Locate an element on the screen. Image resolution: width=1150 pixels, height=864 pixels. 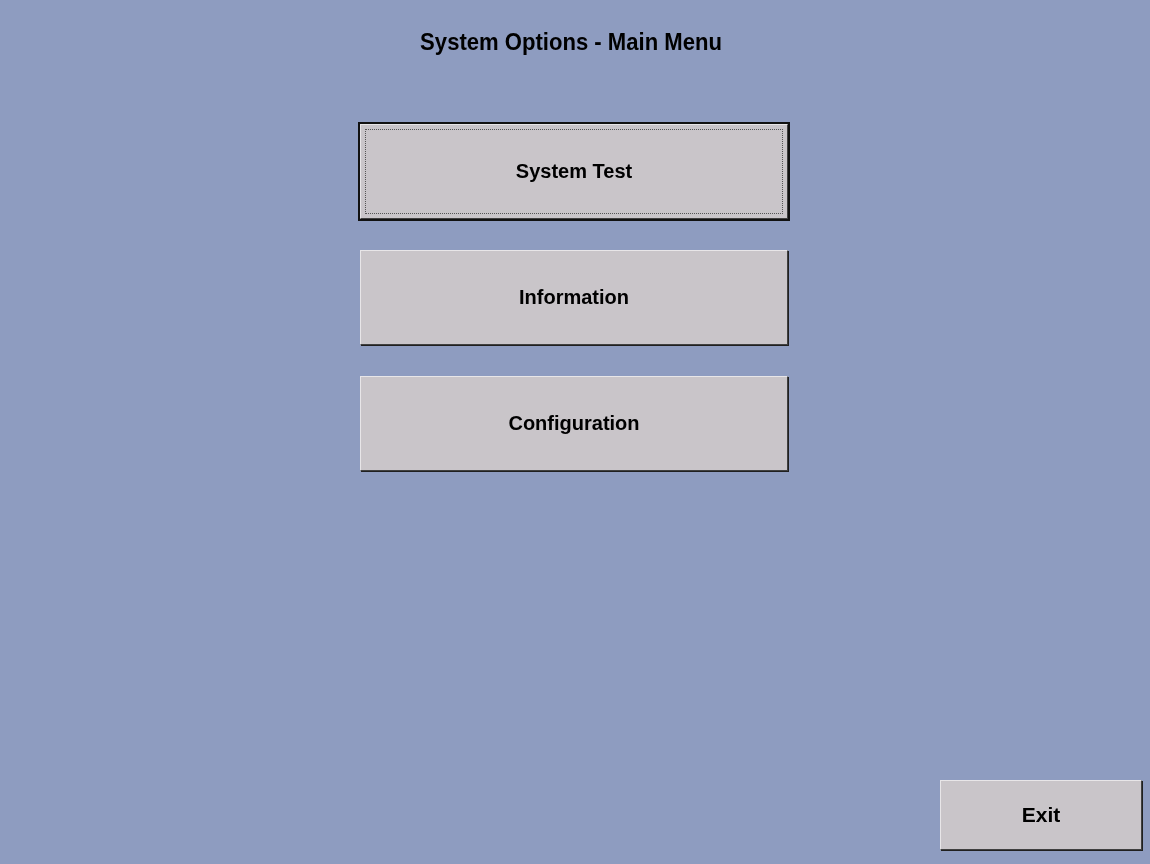
menu-button: Information is located at coordinates (574, 297).